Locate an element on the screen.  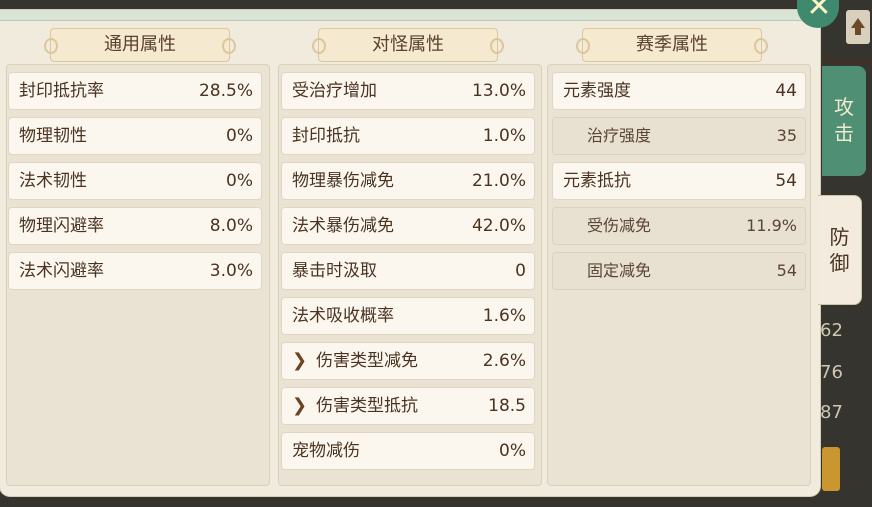
monster-attributes-header: 对怪属性 is located at coordinates (408, 45).